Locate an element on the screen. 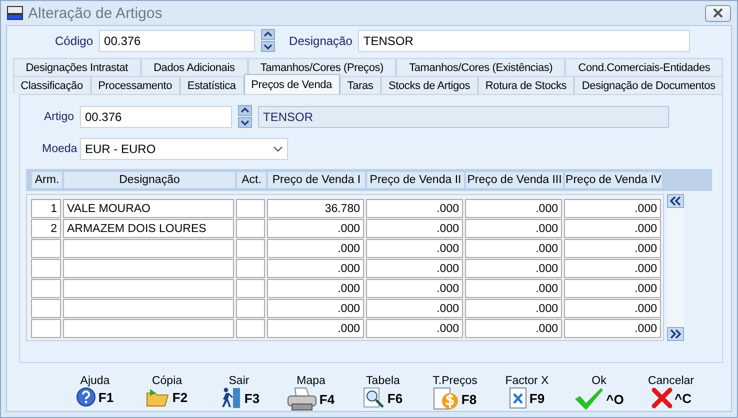  tab: Stocks de Artigos is located at coordinates (429, 85).